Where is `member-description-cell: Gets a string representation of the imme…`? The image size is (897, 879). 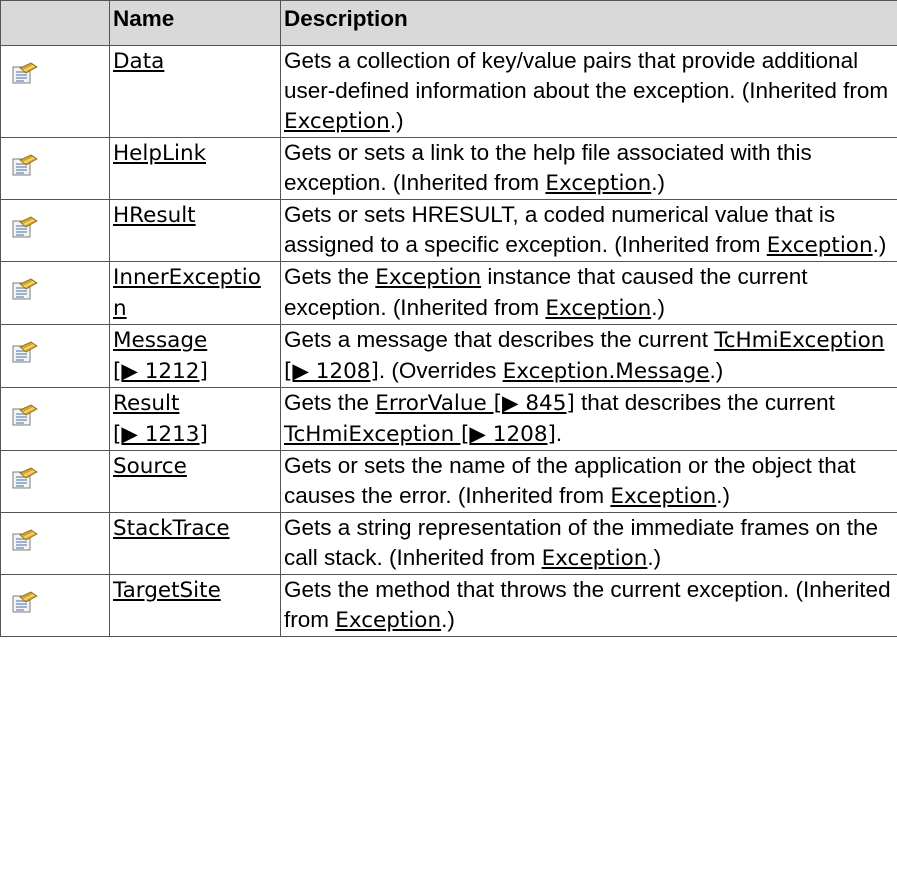 member-description-cell: Gets a string representation of the imme… is located at coordinates (588, 543).